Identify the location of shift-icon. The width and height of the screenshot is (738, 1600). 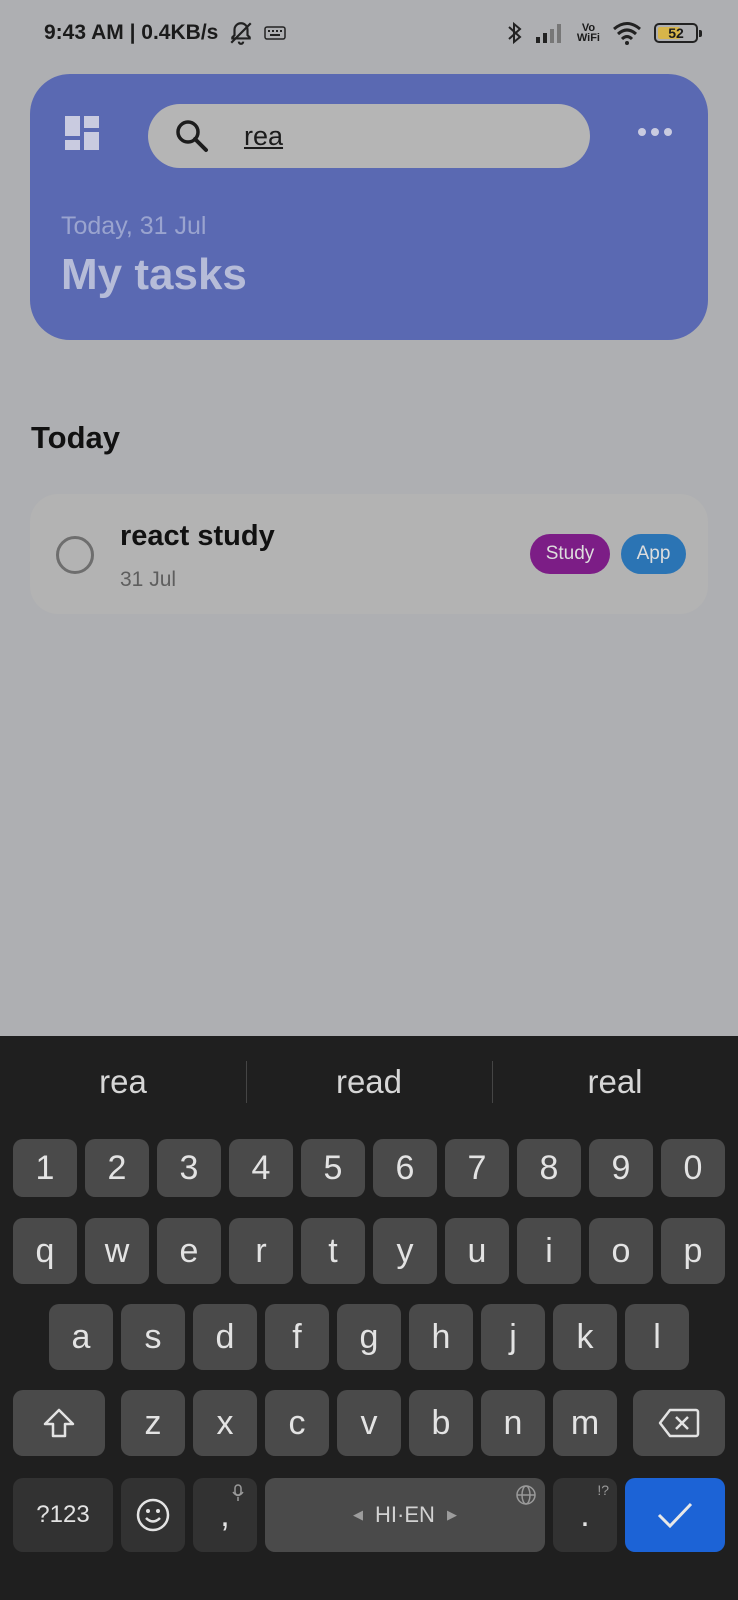
(59, 1423).